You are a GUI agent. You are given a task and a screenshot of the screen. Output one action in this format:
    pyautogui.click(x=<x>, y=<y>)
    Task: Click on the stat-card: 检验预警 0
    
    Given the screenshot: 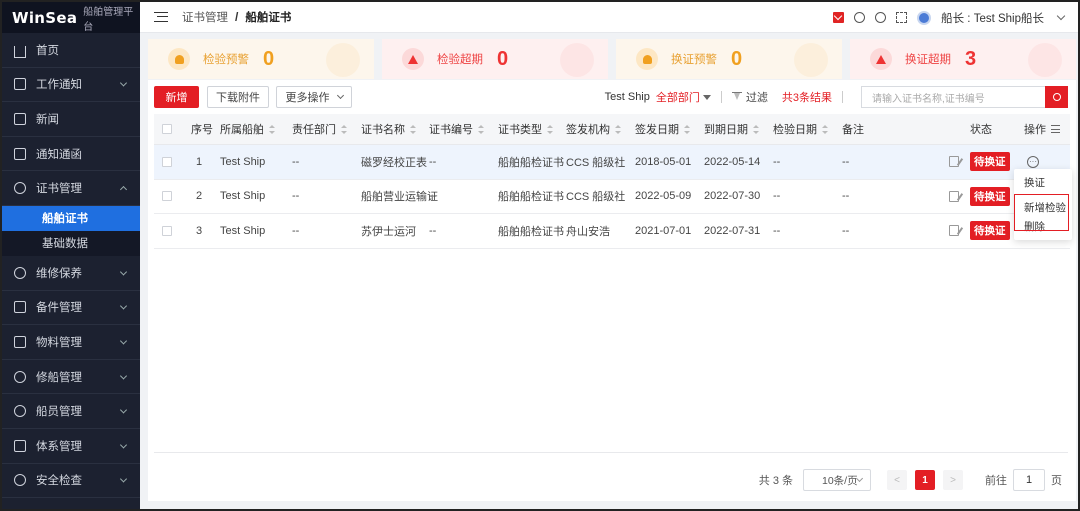 What is the action you would take?
    pyautogui.click(x=261, y=59)
    